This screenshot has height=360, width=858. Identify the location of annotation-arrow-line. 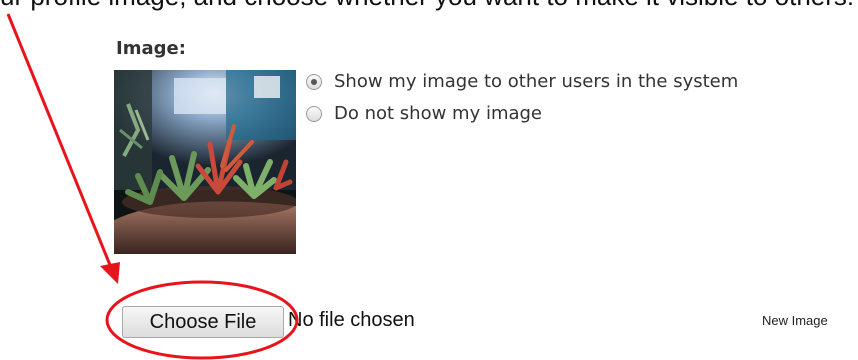
(60, 142).